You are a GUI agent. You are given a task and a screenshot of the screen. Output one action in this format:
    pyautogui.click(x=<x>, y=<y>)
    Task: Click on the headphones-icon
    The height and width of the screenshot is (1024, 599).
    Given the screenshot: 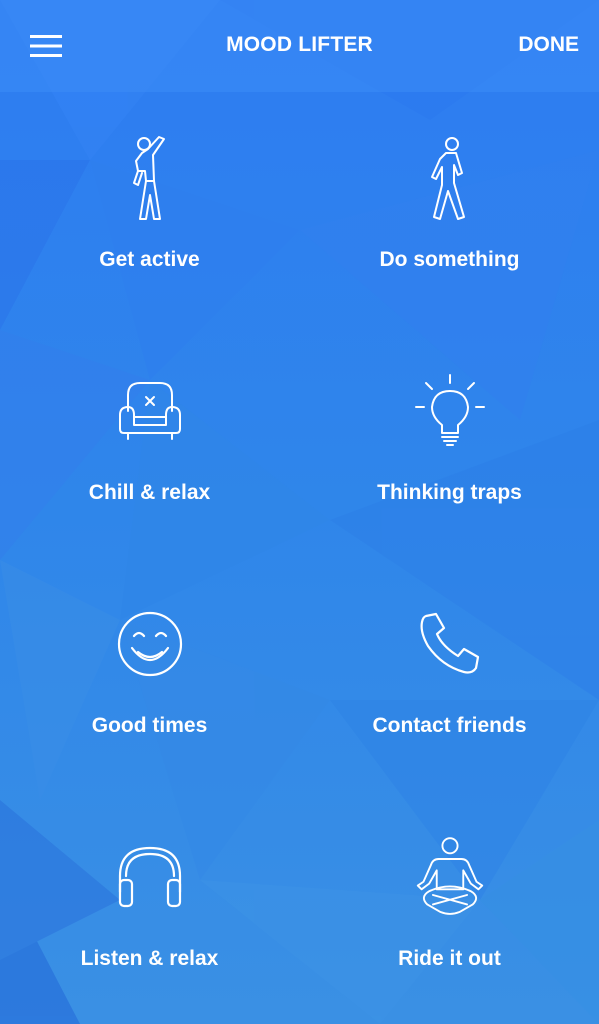 What is the action you would take?
    pyautogui.click(x=150, y=877)
    